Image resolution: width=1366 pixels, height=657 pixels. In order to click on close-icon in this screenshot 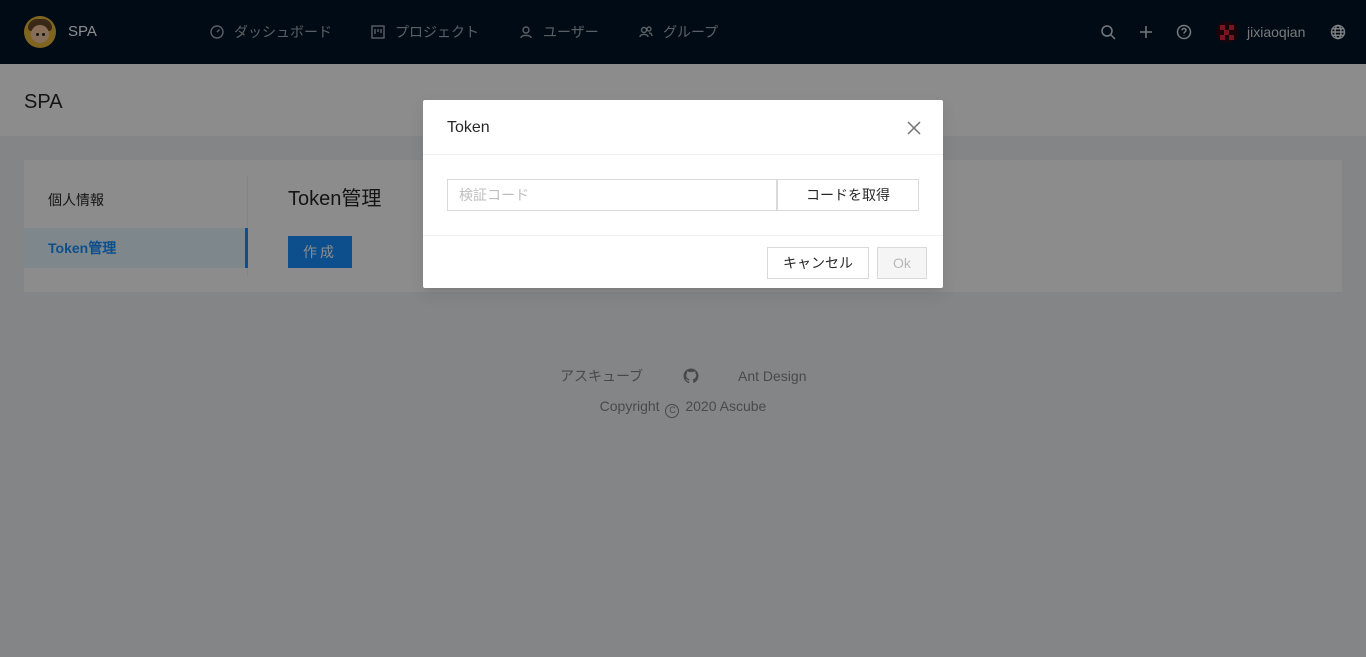, I will do `click(914, 128)`.